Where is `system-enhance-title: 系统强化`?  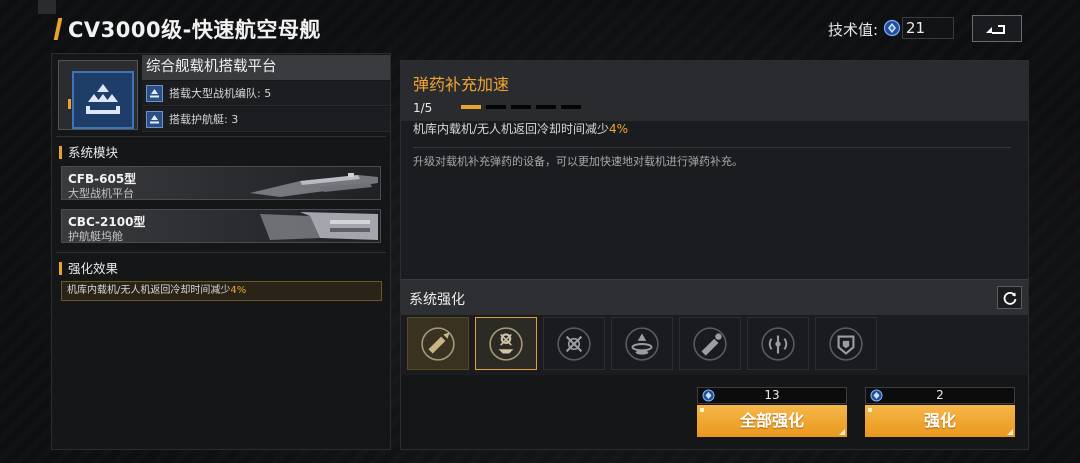 system-enhance-title: 系统强化 is located at coordinates (437, 300).